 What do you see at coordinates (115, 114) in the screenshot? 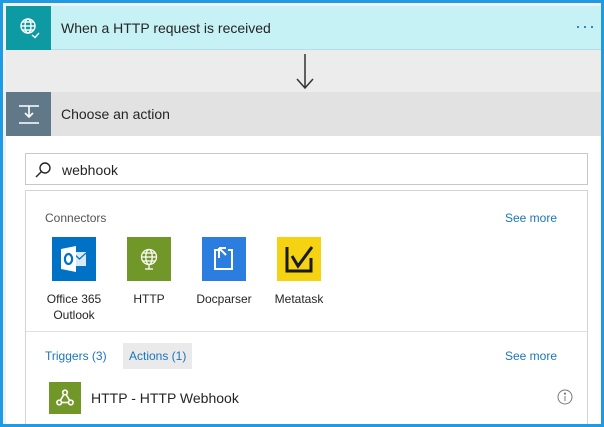
I see `action-step-title: Choose an action` at bounding box center [115, 114].